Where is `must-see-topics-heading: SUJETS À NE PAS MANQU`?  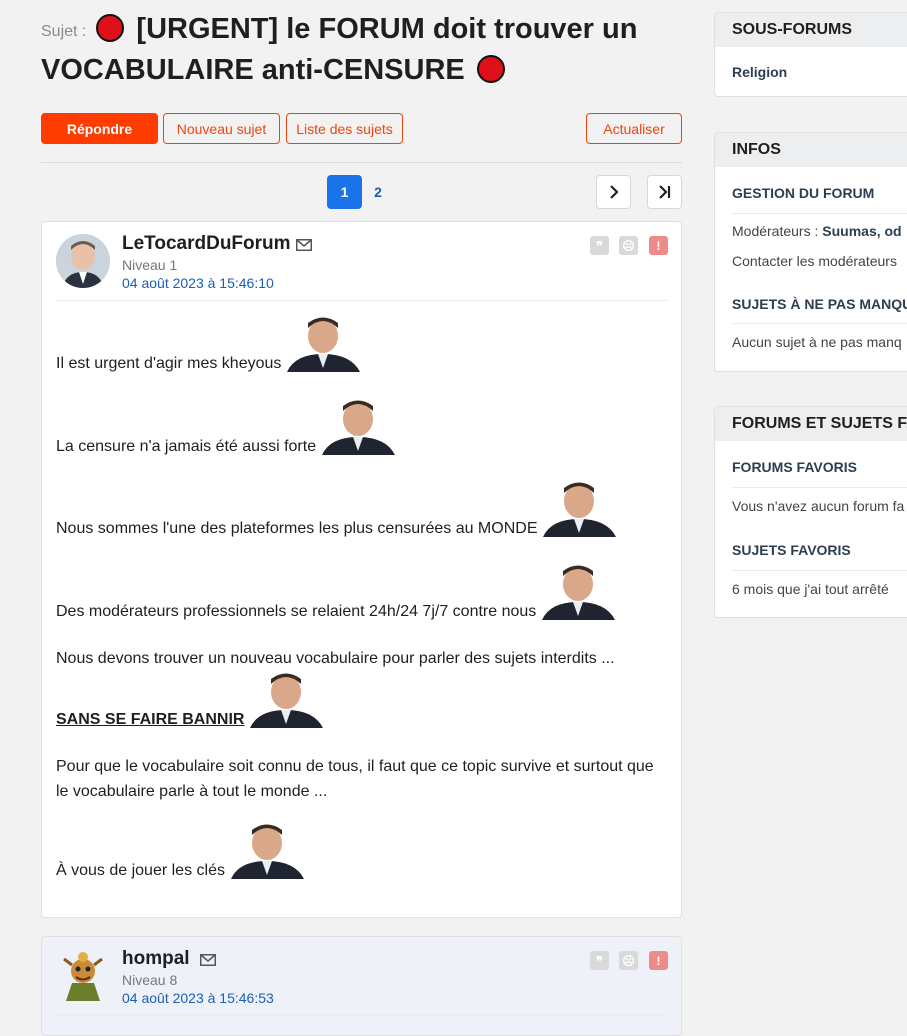 must-see-topics-heading: SUJETS À NE PAS MANQU is located at coordinates (819, 304).